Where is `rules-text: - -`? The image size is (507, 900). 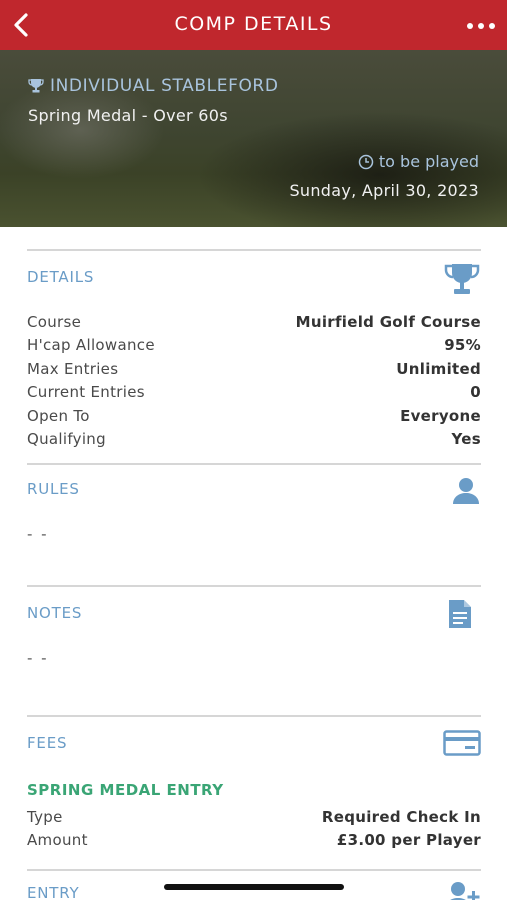 rules-text: - - is located at coordinates (38, 534).